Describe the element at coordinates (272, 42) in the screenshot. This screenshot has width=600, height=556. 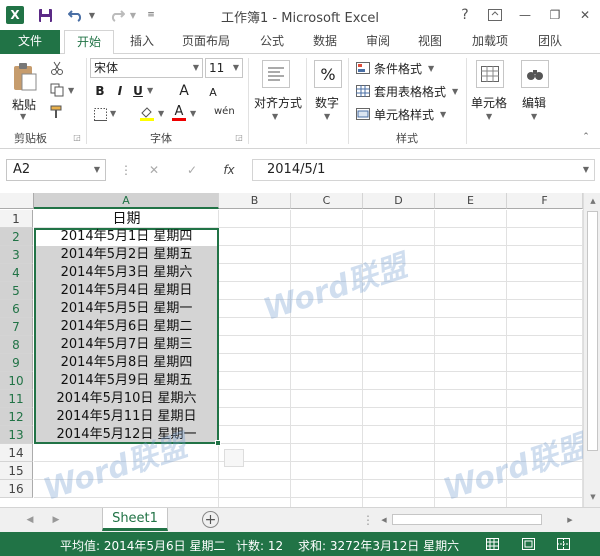
I see `tab-formulas: 公式` at that location.